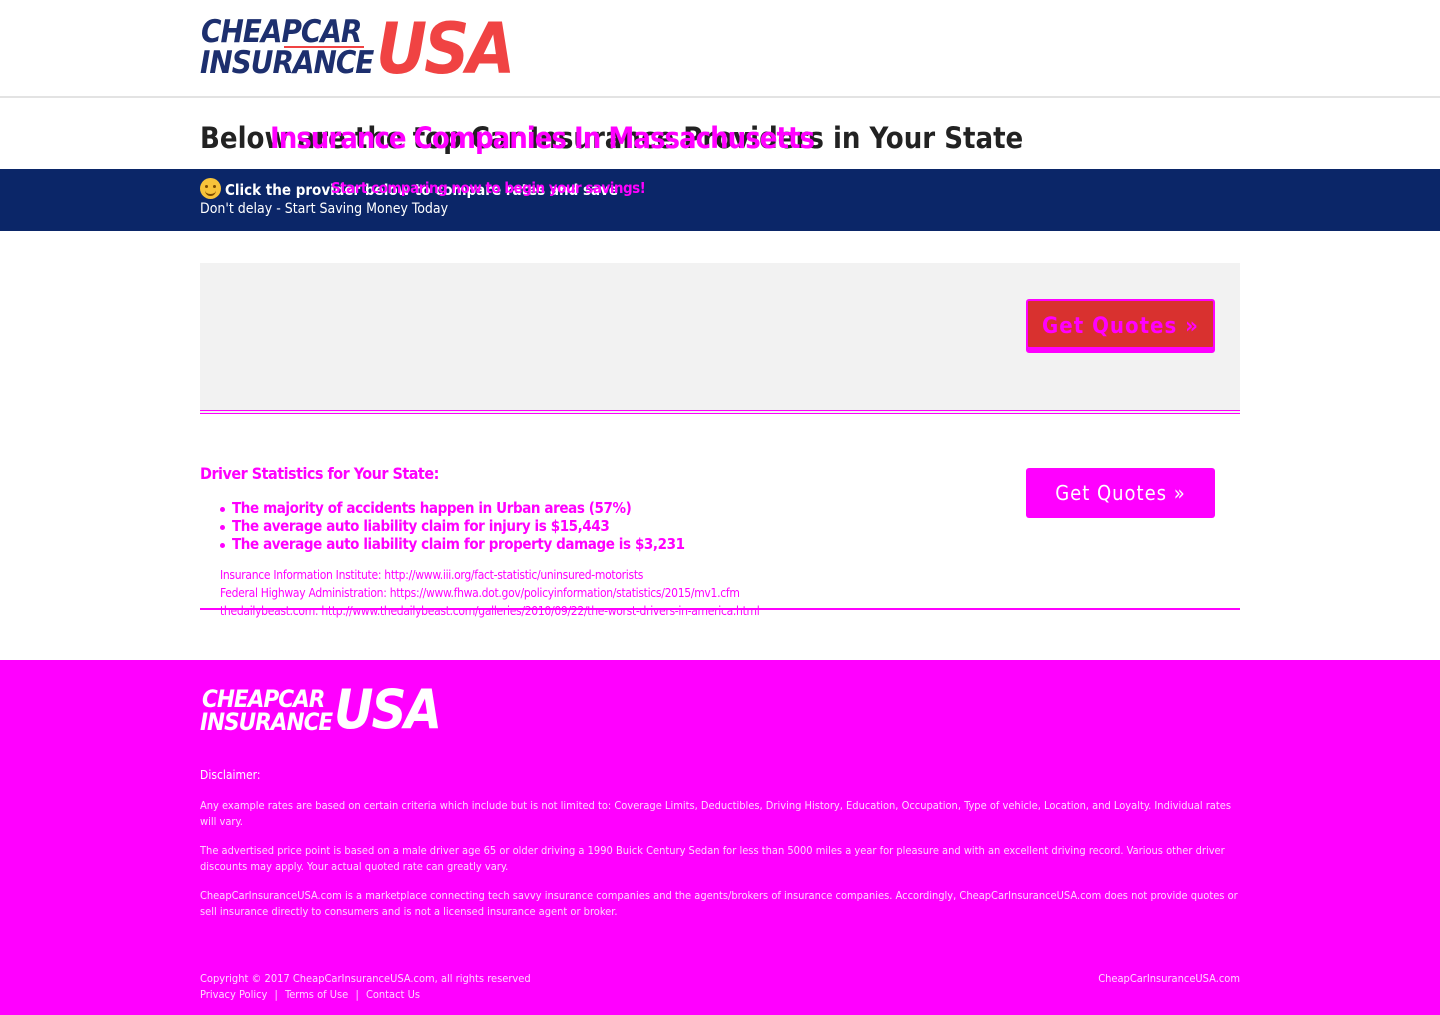 The height and width of the screenshot is (1015, 1440). What do you see at coordinates (266, 722) in the screenshot?
I see `footer-logo-insurance: INSURANCE` at bounding box center [266, 722].